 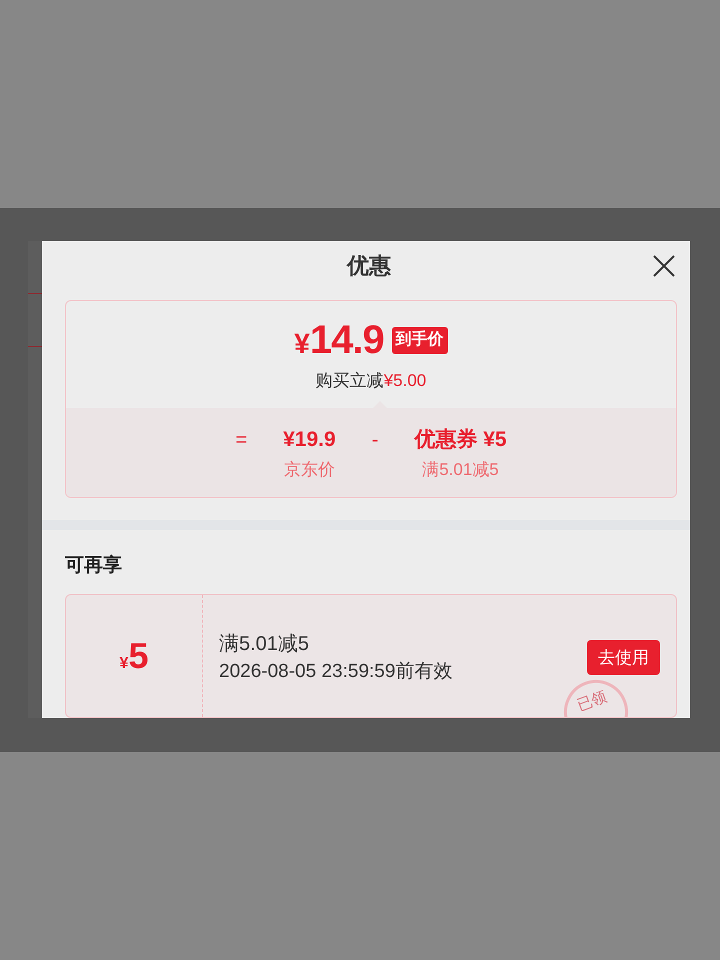 I want to click on section-title: 可再享, so click(x=93, y=566).